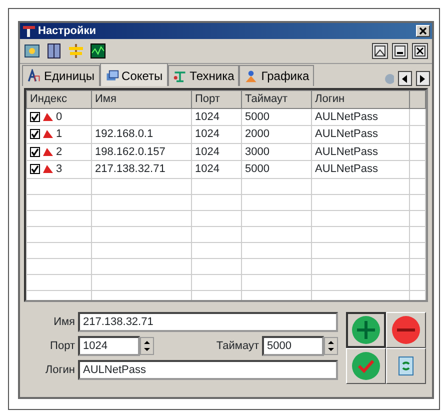 Image resolution: width=443 pixels, height=418 pixels. Describe the element at coordinates (61, 75) in the screenshot. I see `tab: Единицы` at that location.